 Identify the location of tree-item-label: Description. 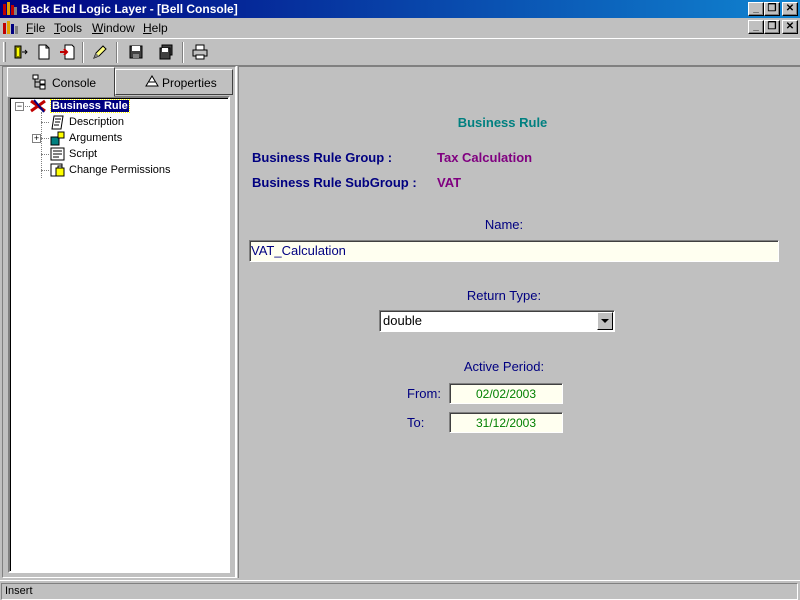
(97, 122).